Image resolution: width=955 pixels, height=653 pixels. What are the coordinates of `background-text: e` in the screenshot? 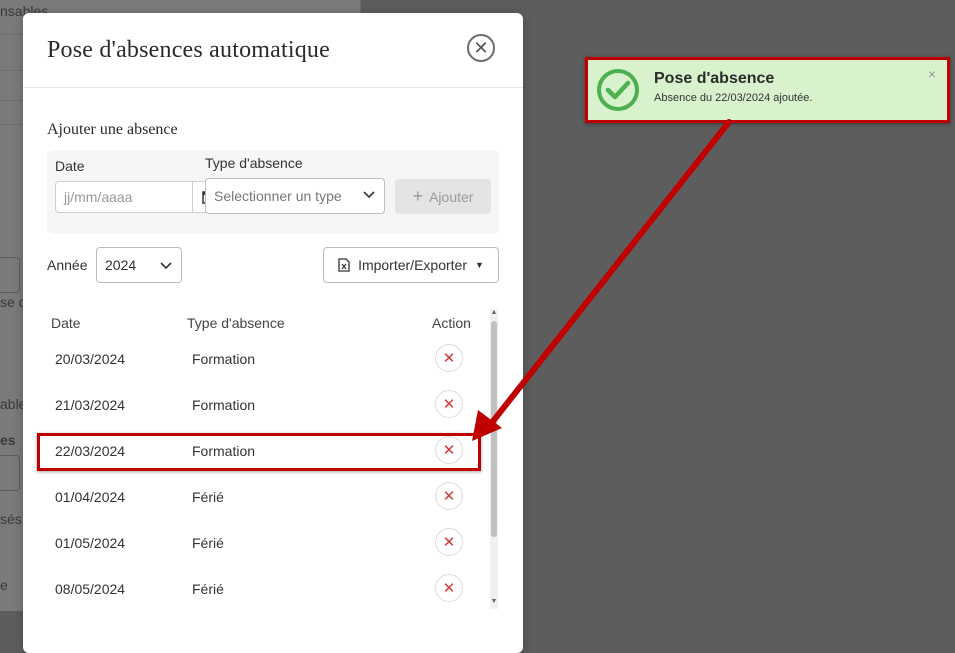 It's located at (4, 585).